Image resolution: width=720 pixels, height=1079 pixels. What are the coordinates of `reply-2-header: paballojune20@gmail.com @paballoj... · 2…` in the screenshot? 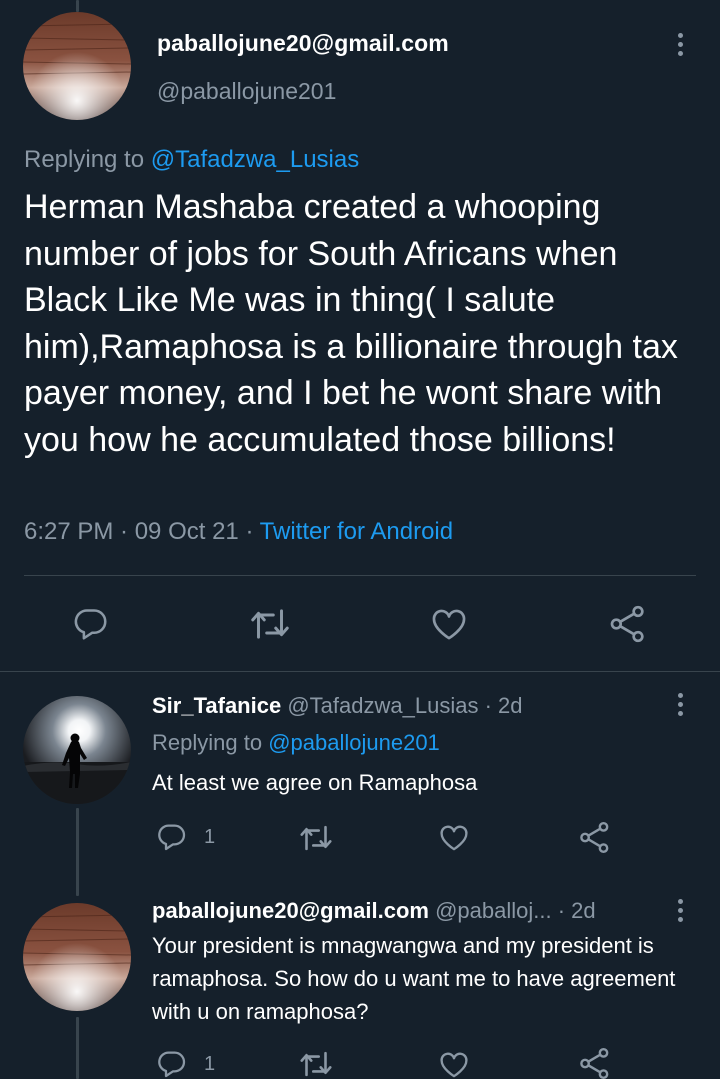 It's located at (374, 911).